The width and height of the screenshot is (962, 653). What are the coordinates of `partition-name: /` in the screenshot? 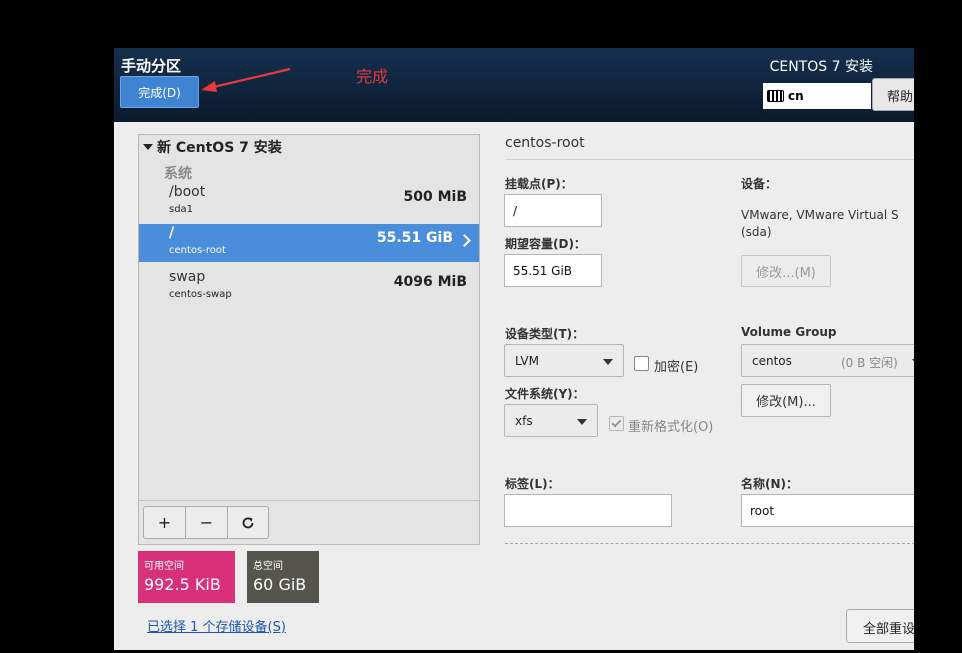 It's located at (172, 233).